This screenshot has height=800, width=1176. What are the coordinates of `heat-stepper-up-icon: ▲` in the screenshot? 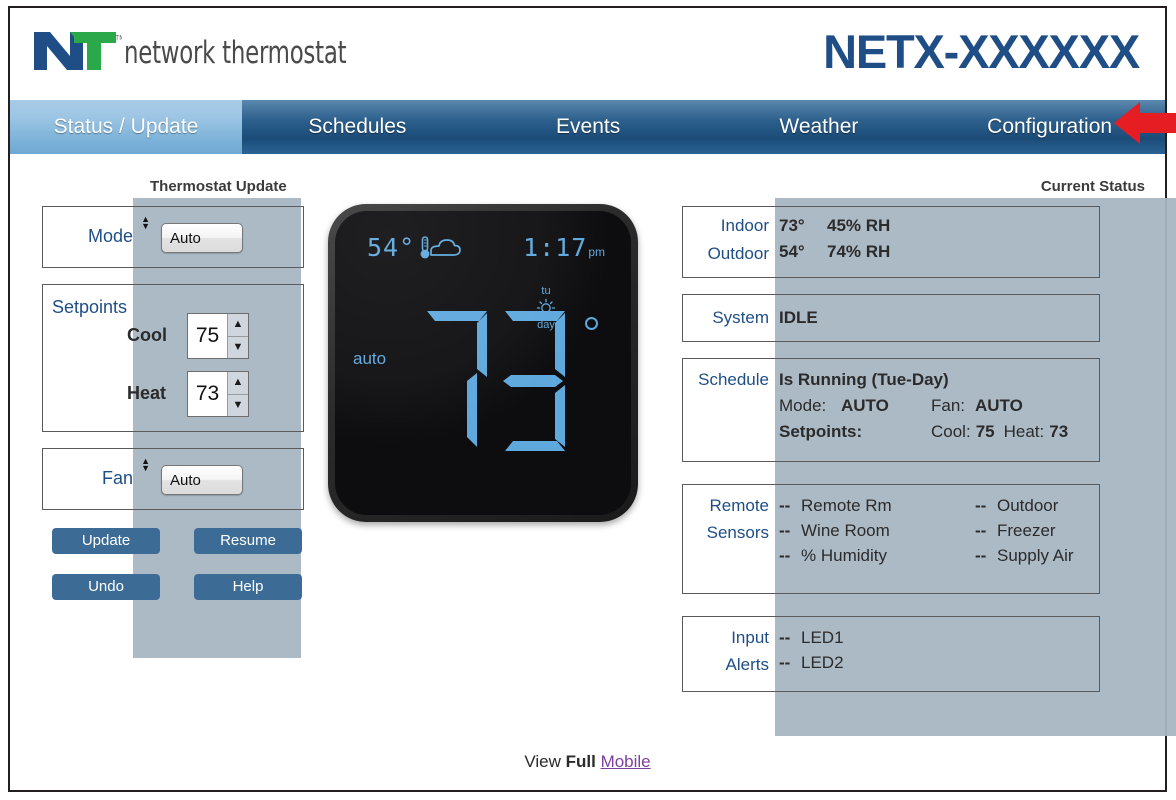 It's located at (238, 383).